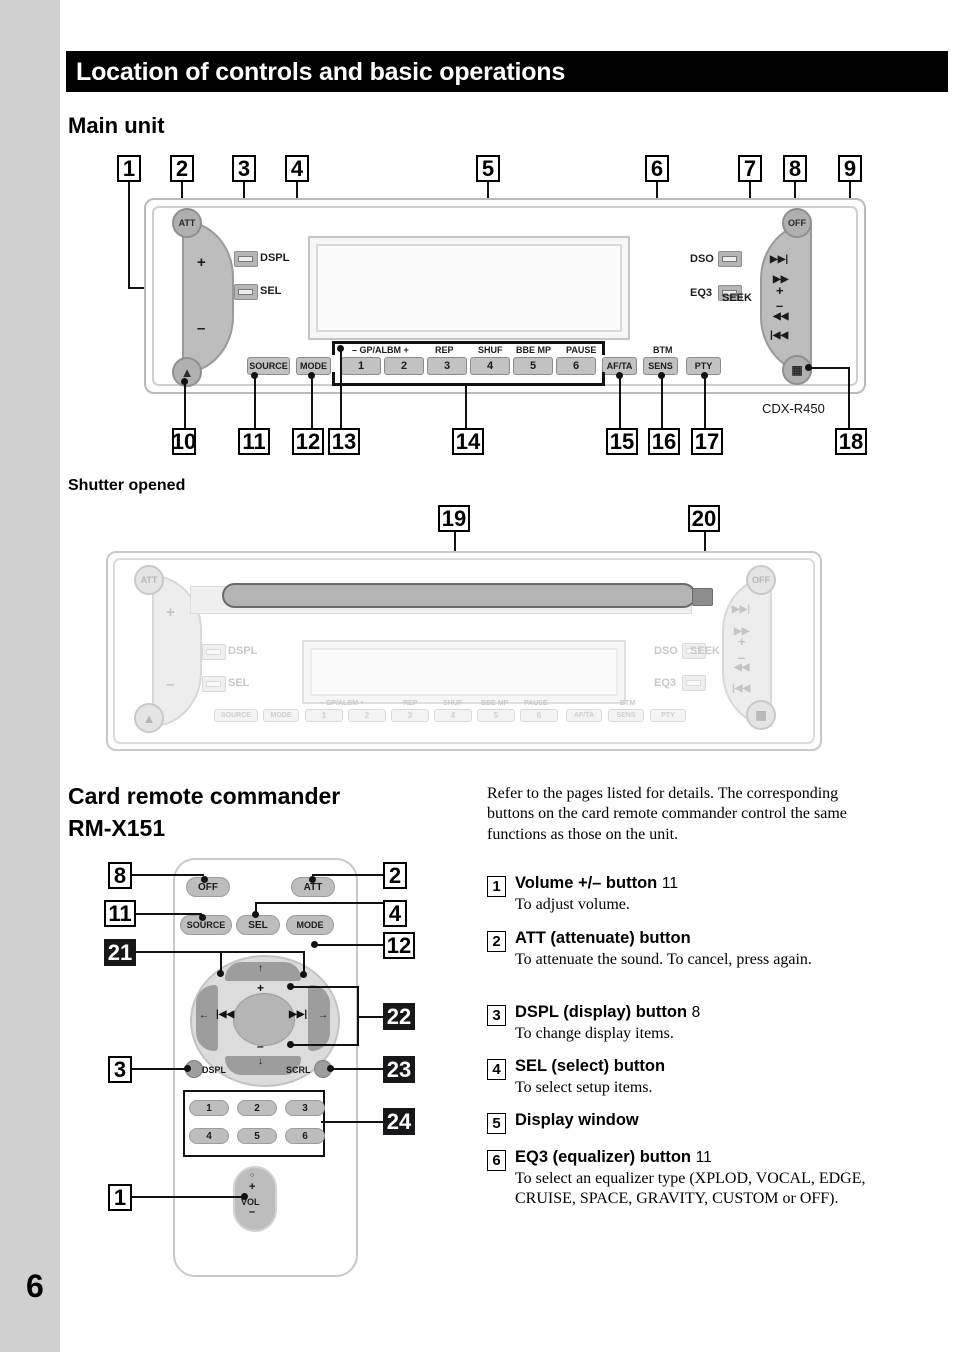  Describe the element at coordinates (626, 715) in the screenshot. I see `shutter-sens-button: SENS` at that location.